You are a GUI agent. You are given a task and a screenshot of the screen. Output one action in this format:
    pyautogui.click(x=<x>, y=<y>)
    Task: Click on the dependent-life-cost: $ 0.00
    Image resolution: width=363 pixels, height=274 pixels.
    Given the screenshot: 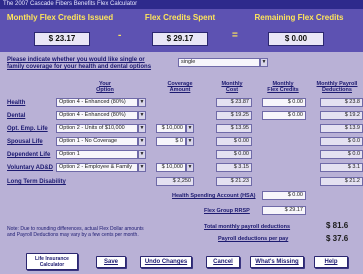 What is the action you would take?
    pyautogui.click(x=234, y=154)
    